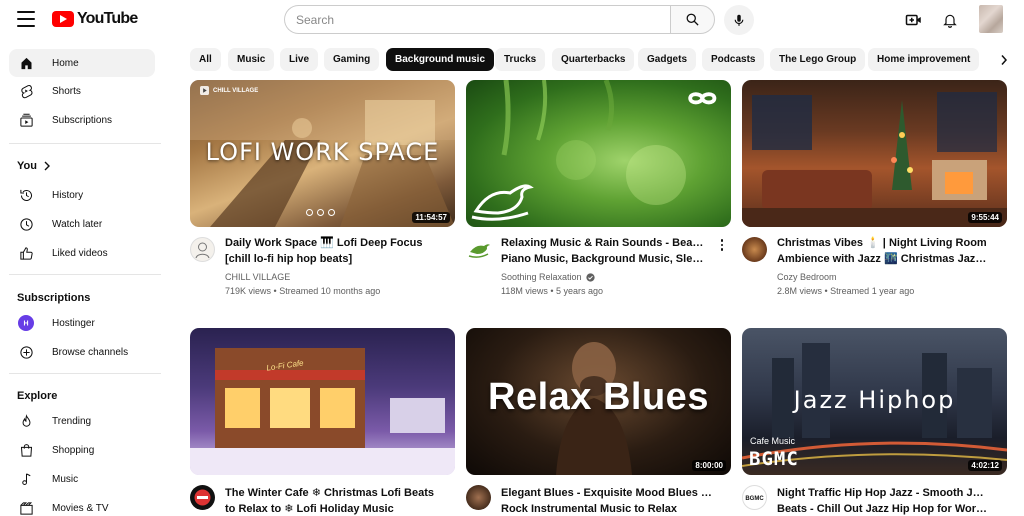 The height and width of the screenshot is (516, 1024). Describe the element at coordinates (431, 217) in the screenshot. I see `video-duration: 11:54:57` at that location.